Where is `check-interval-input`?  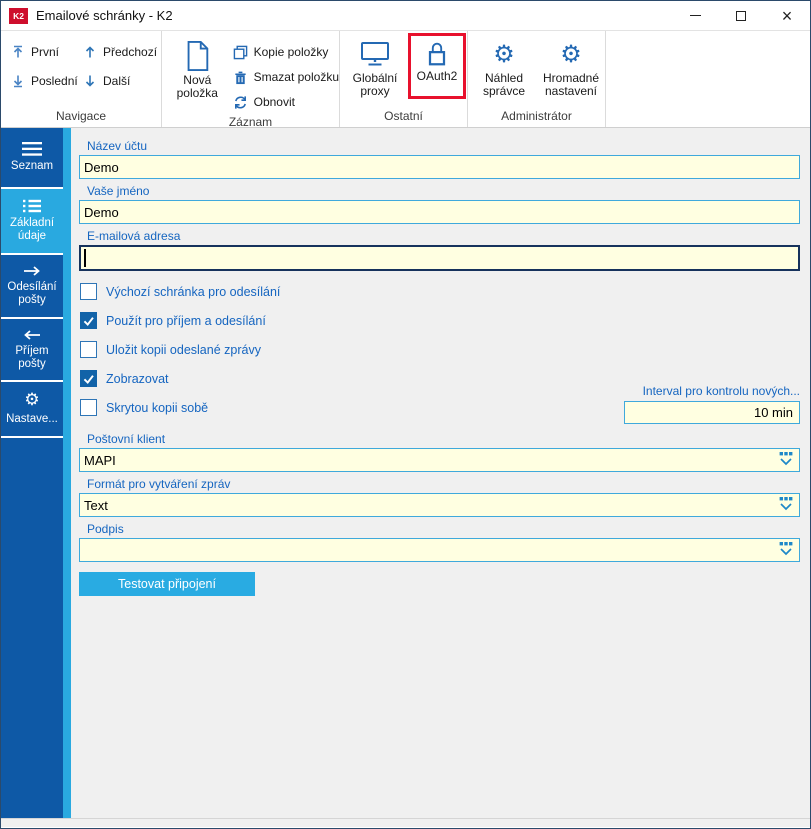 check-interval-input is located at coordinates (712, 412).